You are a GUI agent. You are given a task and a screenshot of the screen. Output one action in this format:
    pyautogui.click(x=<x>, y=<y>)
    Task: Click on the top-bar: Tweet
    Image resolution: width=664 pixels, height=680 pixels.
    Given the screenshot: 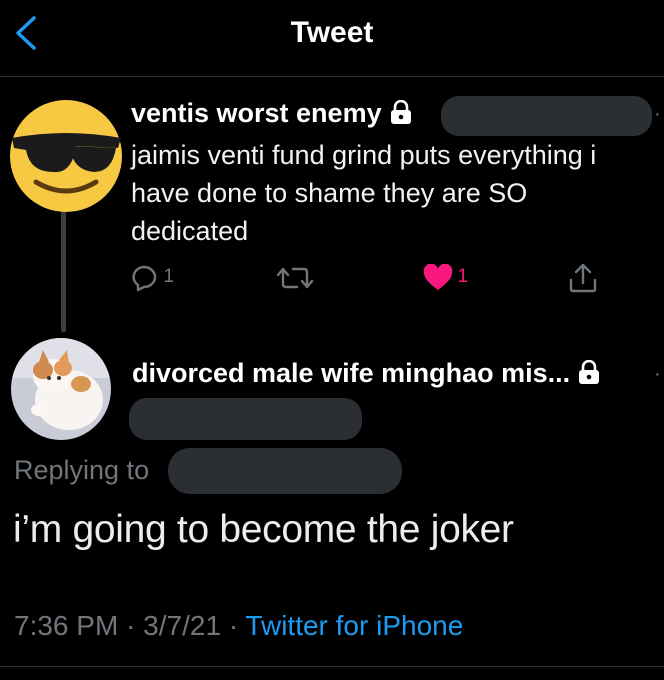 What is the action you would take?
    pyautogui.click(x=332, y=38)
    